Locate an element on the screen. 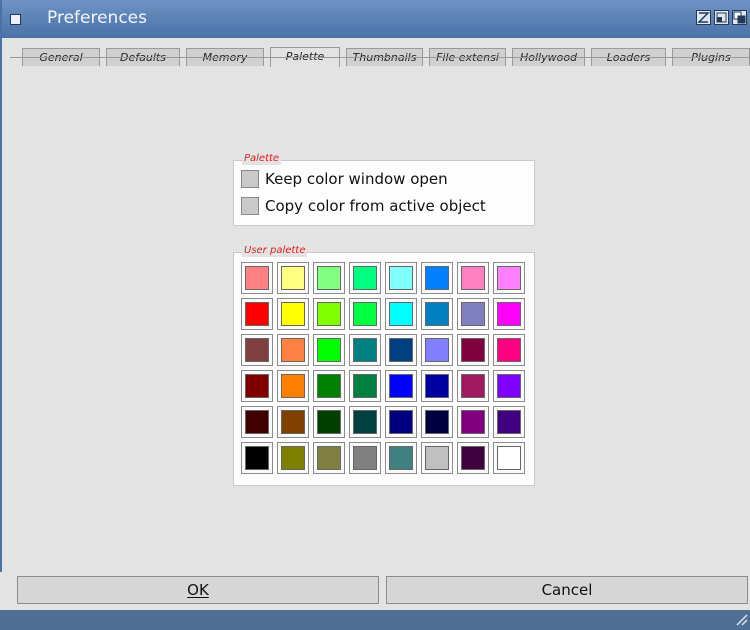  cancel-button-label: Cancel is located at coordinates (567, 590).